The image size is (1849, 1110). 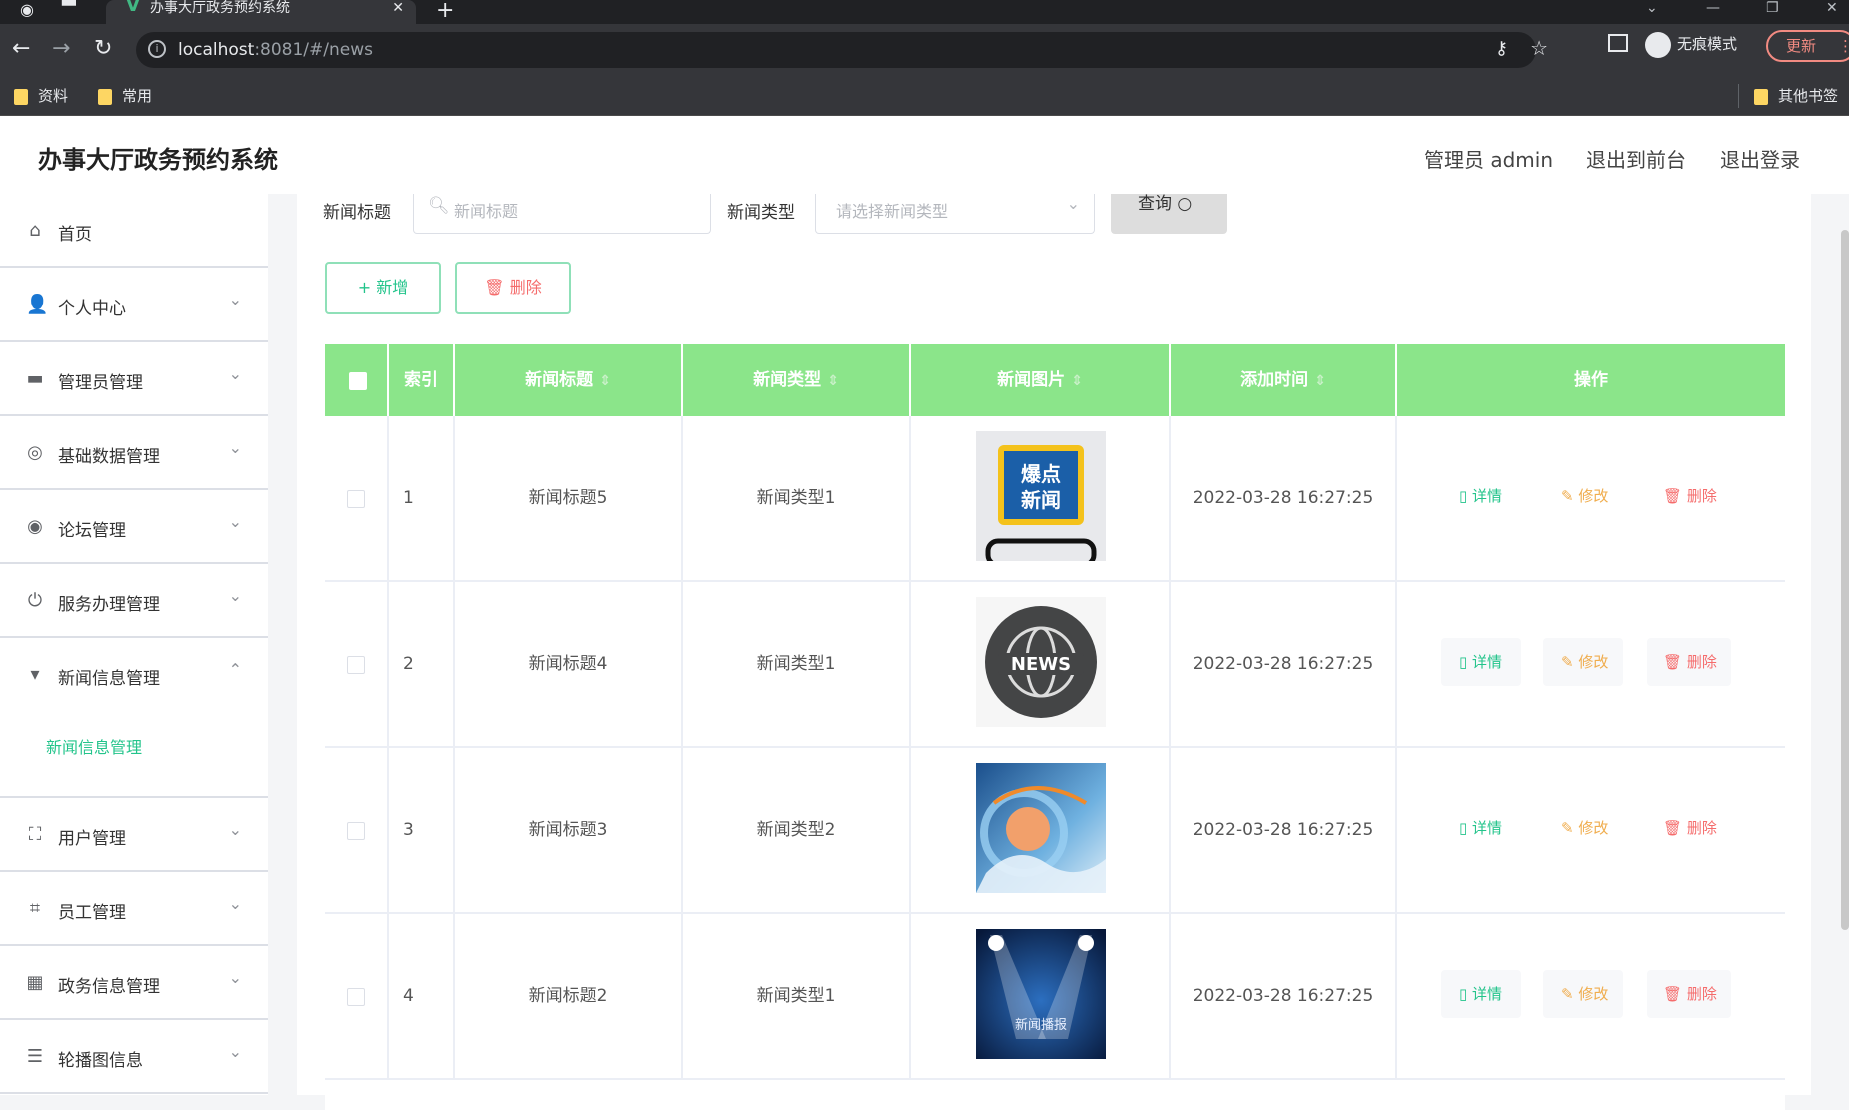 What do you see at coordinates (1073, 203) in the screenshot?
I see `chevron-down-icon: ⌄` at bounding box center [1073, 203].